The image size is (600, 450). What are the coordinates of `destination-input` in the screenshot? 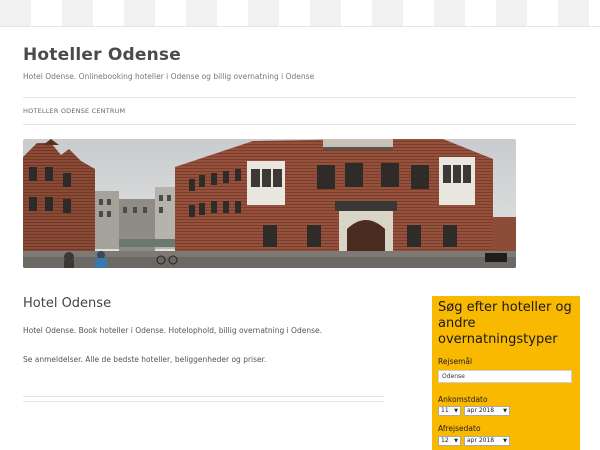 It's located at (505, 376).